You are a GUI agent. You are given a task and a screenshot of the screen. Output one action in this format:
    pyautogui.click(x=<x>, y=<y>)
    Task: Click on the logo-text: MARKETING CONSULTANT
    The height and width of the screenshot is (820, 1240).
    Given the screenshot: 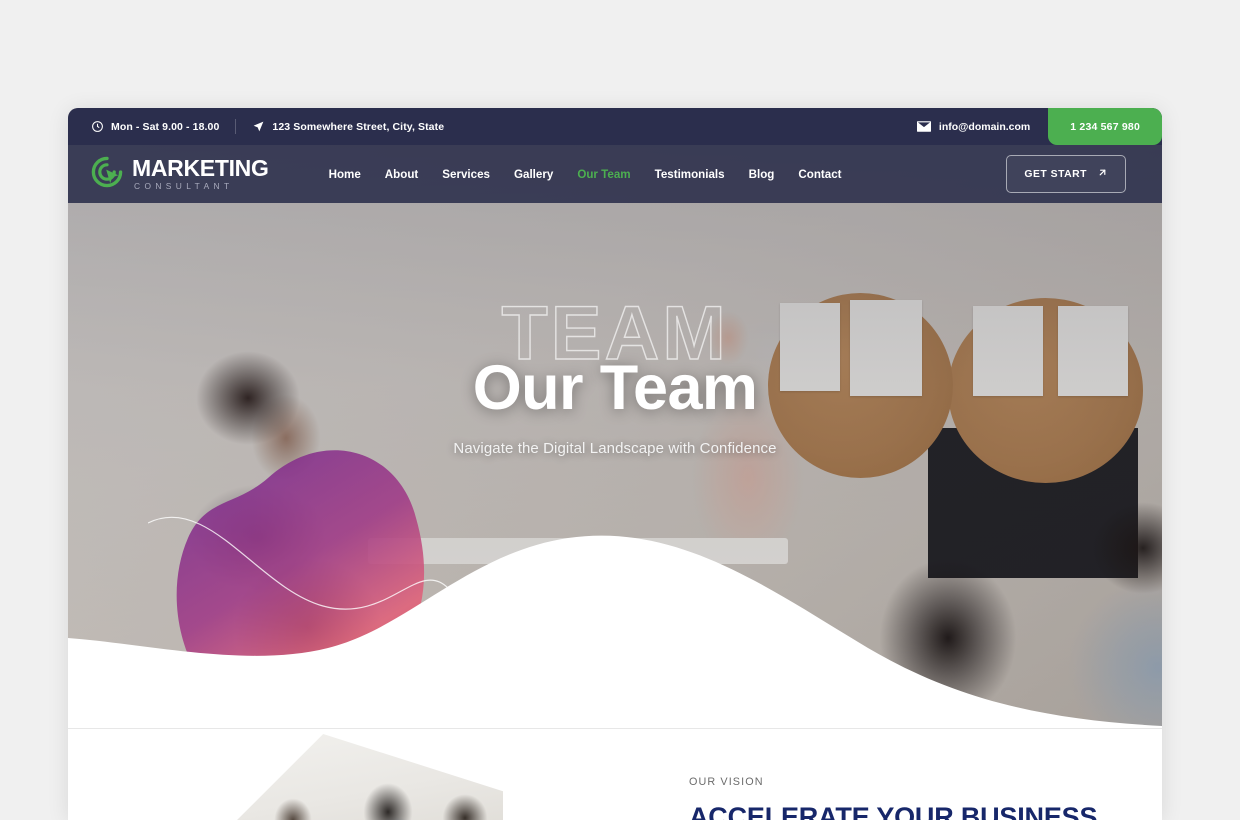 What is the action you would take?
    pyautogui.click(x=200, y=173)
    